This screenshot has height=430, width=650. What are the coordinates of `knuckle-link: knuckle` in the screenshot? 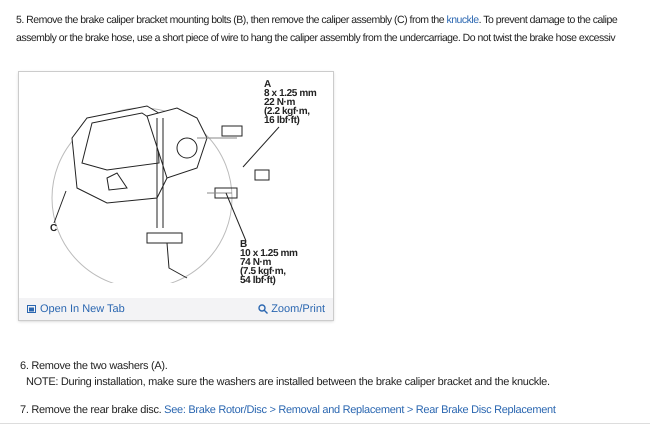 It's located at (462, 20).